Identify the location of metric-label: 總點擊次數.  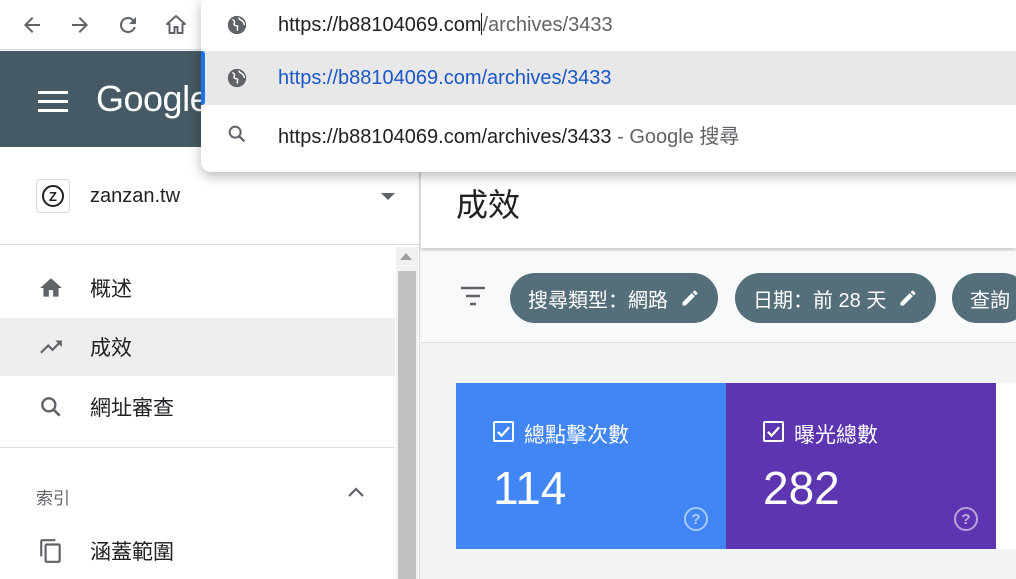
(576, 435).